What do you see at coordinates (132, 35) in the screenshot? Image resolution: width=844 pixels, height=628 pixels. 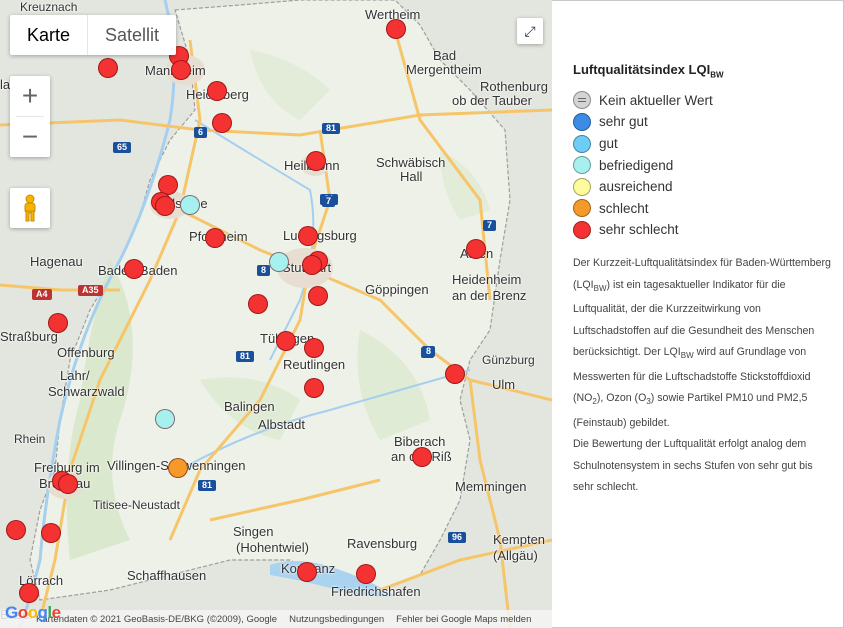 I see `map-type-satellite-button: Satellit` at bounding box center [132, 35].